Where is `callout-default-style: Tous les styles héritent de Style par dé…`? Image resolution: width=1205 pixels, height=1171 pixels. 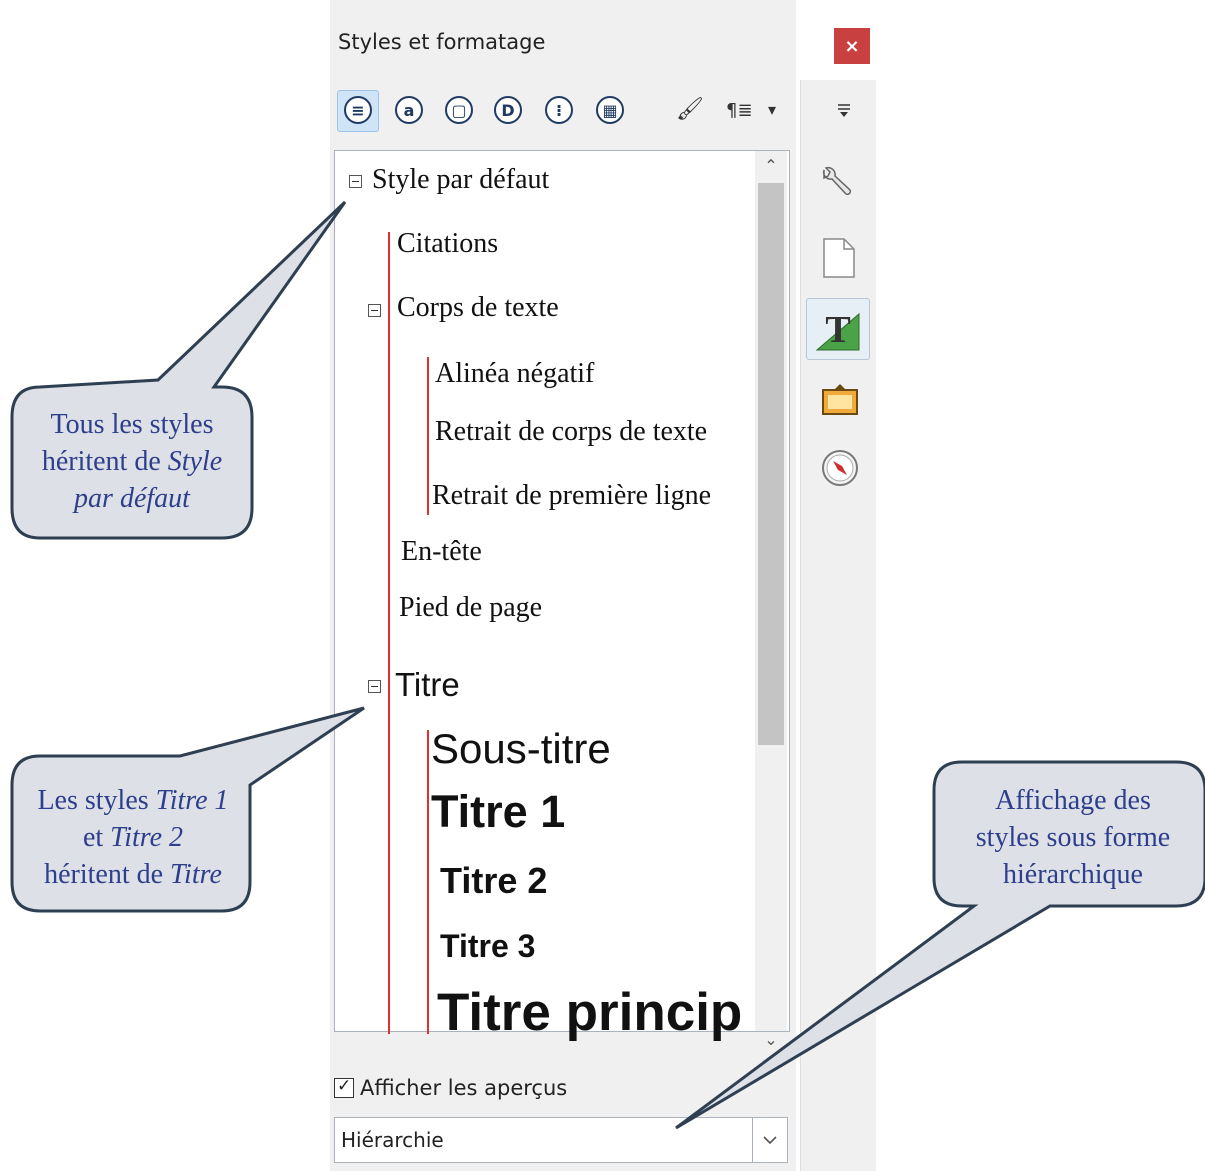
callout-default-style: Tous les styles héritent de Style par dé… is located at coordinates (132, 461).